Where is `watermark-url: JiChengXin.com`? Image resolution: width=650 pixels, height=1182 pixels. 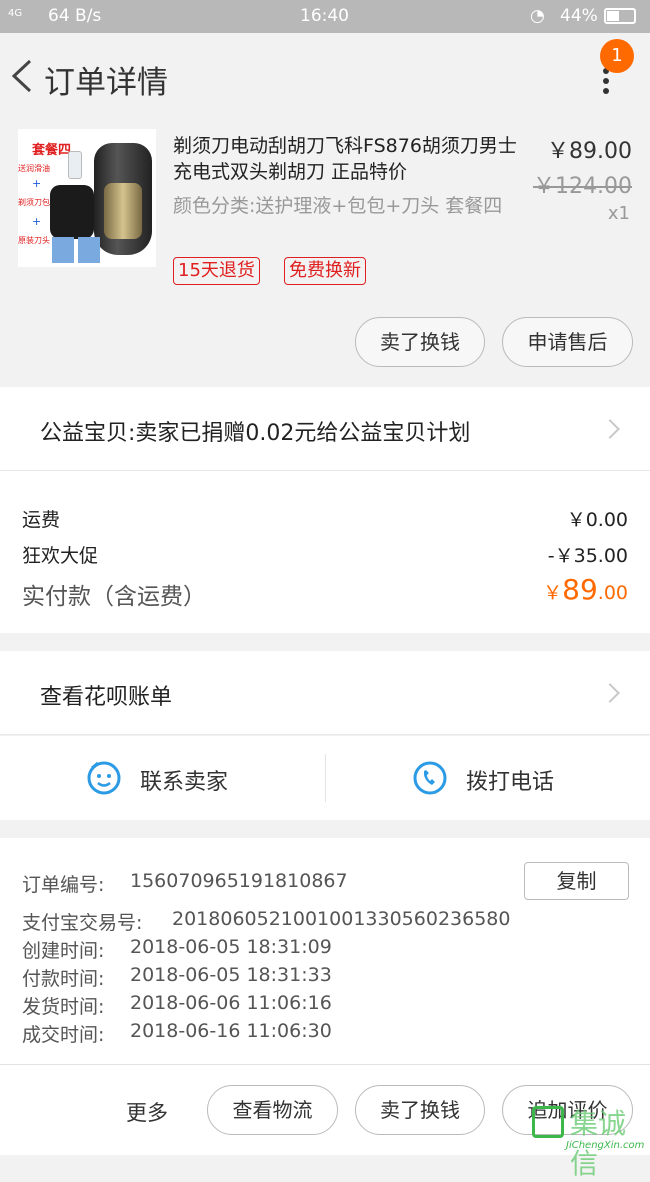
watermark-url: JiChengXin.com is located at coordinates (605, 1145).